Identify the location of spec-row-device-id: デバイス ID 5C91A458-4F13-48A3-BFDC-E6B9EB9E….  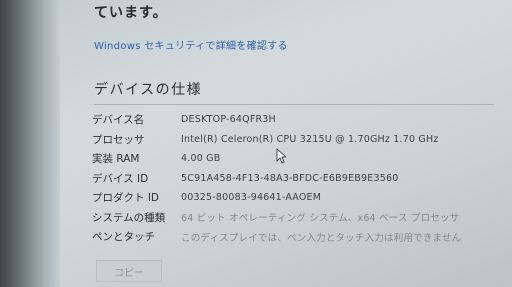
(276, 179).